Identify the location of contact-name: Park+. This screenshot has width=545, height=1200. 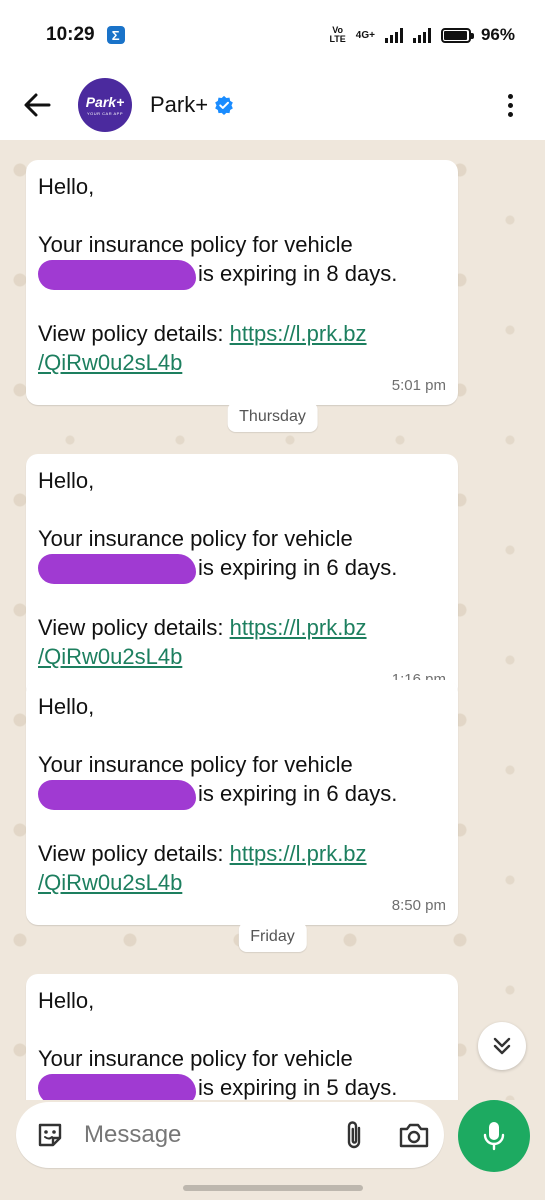
(179, 105).